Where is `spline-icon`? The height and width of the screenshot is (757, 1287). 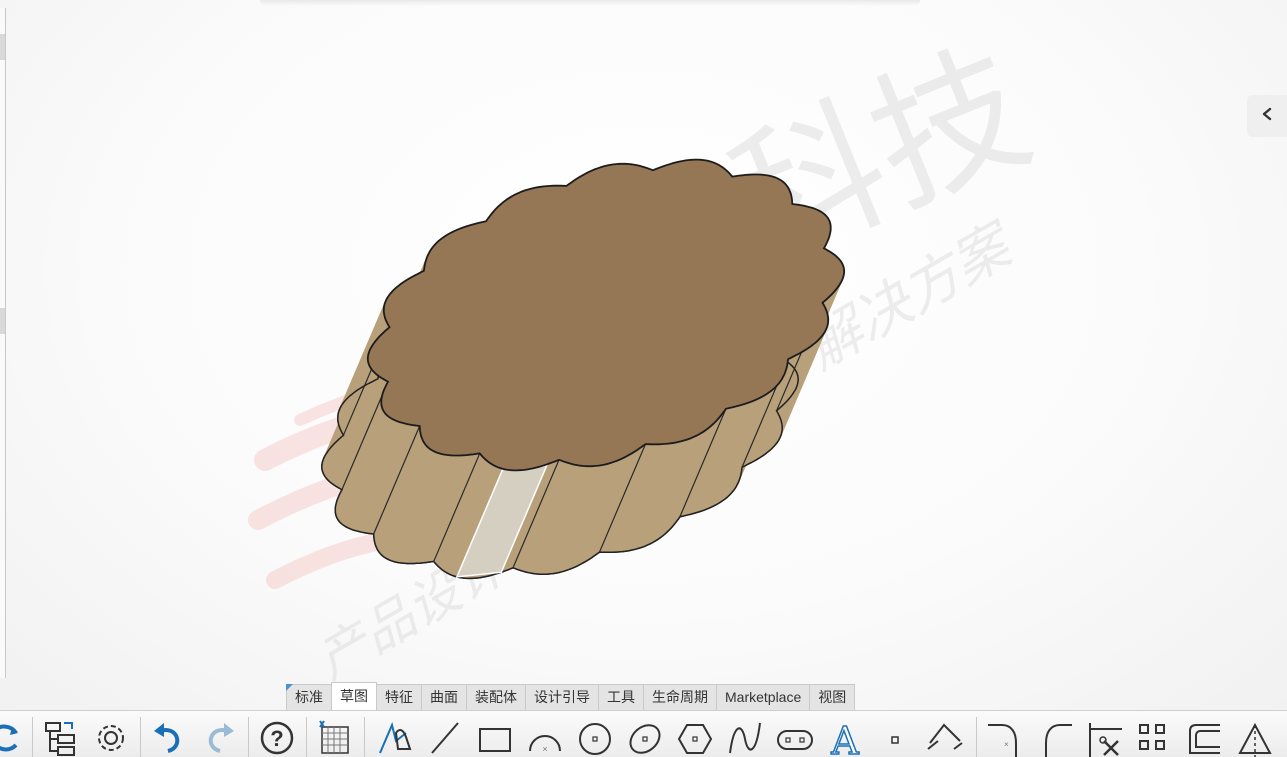
spline-icon is located at coordinates (745, 738).